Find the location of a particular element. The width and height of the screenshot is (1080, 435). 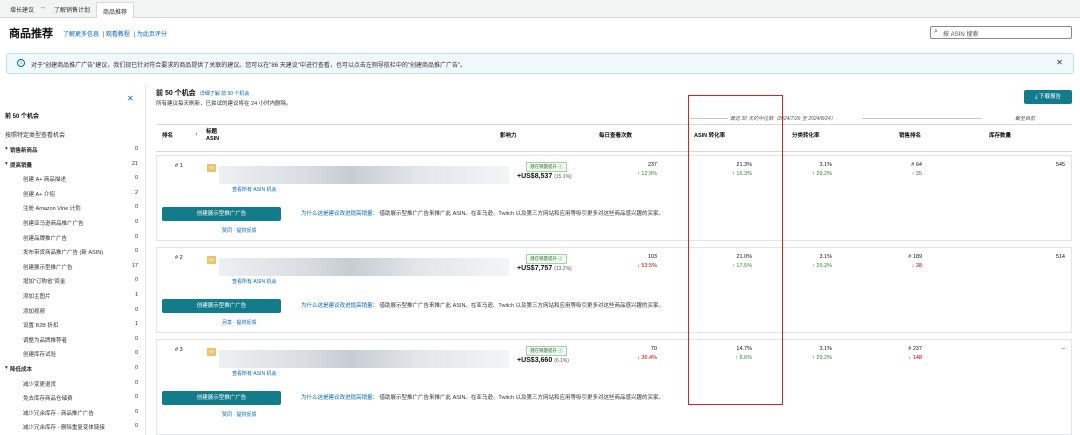

sidebar-item-count: 1 is located at coordinates (136, 324).